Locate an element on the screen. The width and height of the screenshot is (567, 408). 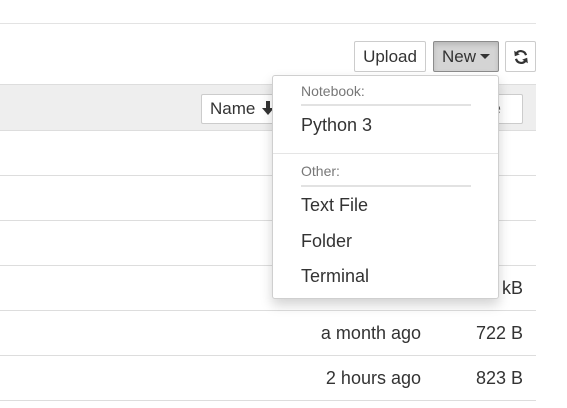
row-size: 823 B is located at coordinates (499, 378).